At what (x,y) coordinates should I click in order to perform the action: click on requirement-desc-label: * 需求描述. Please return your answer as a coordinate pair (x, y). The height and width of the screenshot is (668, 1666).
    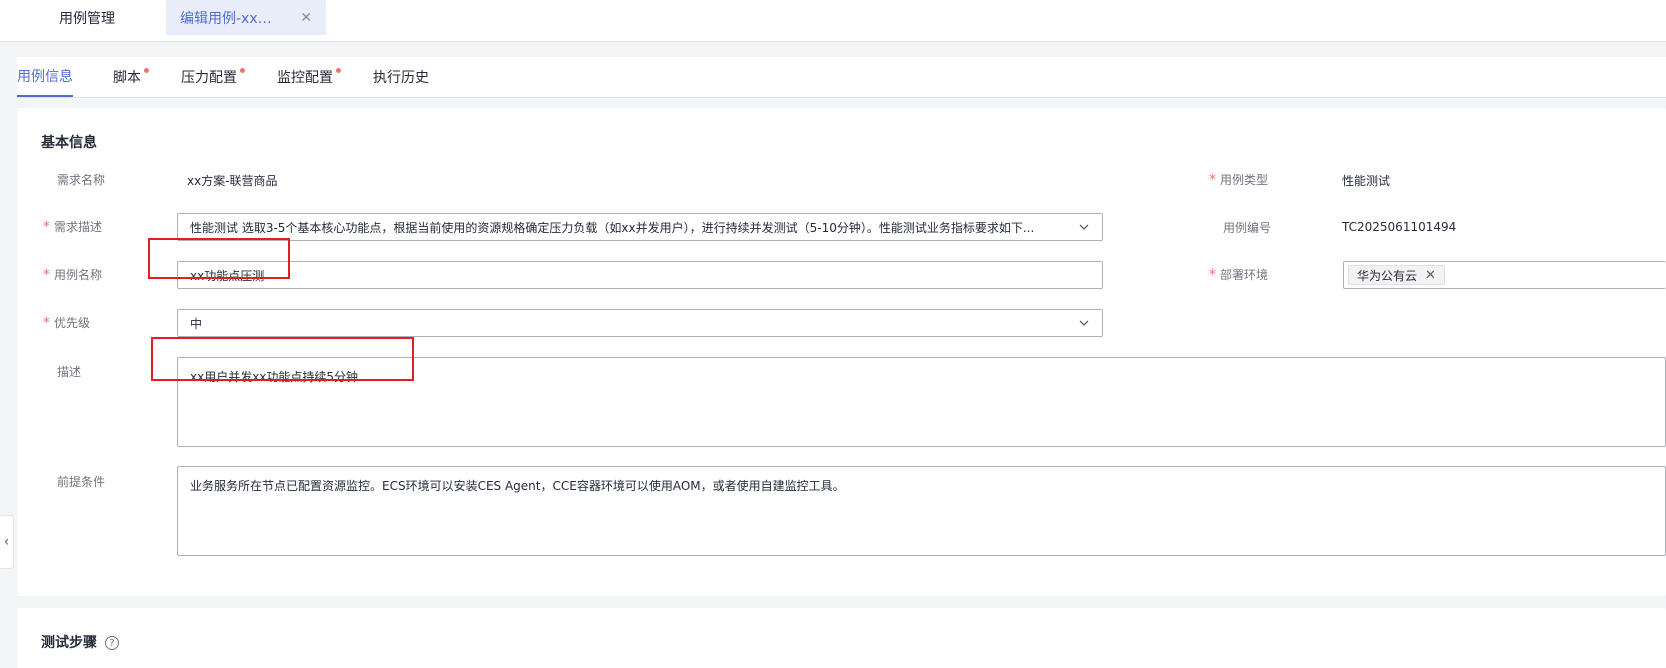
    Looking at the image, I should click on (73, 227).